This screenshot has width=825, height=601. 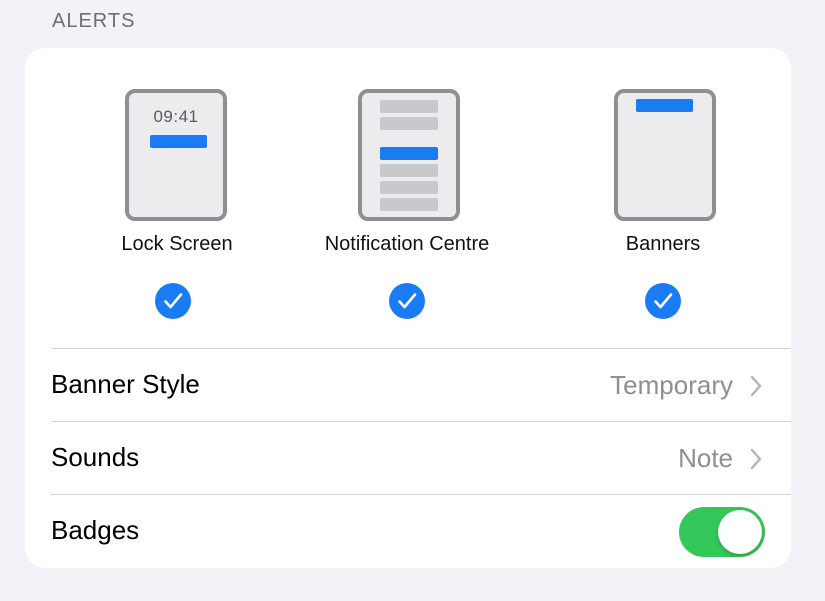 What do you see at coordinates (740, 532) in the screenshot?
I see `toggle-knob` at bounding box center [740, 532].